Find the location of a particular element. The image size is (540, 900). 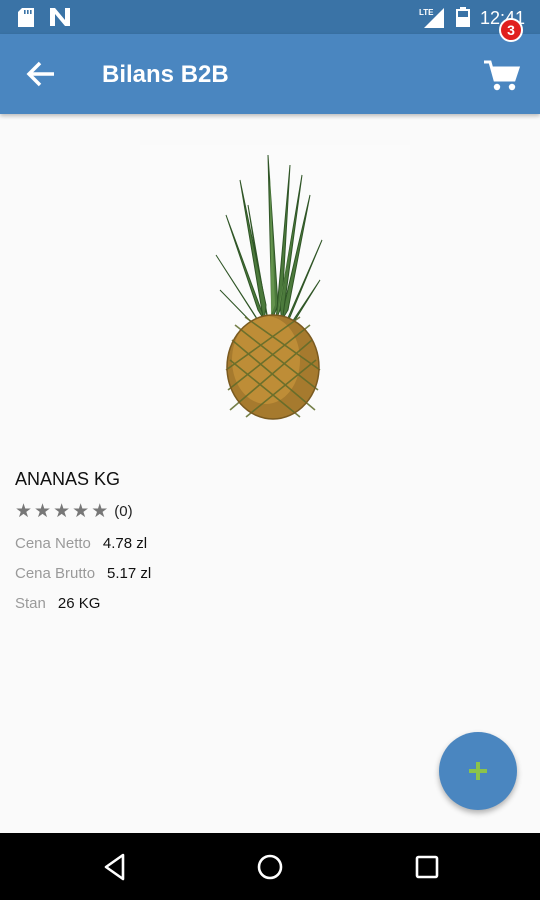

back-arrow-icon is located at coordinates (40, 74).